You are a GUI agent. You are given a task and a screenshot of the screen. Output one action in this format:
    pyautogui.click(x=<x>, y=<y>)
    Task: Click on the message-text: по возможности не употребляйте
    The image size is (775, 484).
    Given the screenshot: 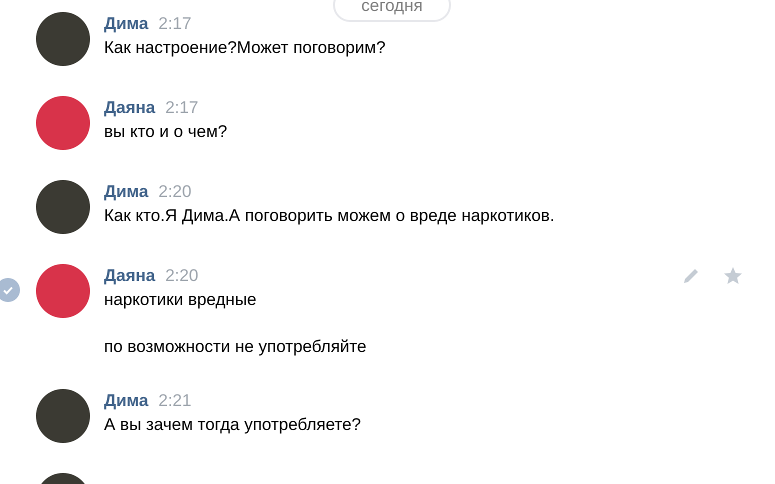 What is the action you would take?
    pyautogui.click(x=235, y=347)
    